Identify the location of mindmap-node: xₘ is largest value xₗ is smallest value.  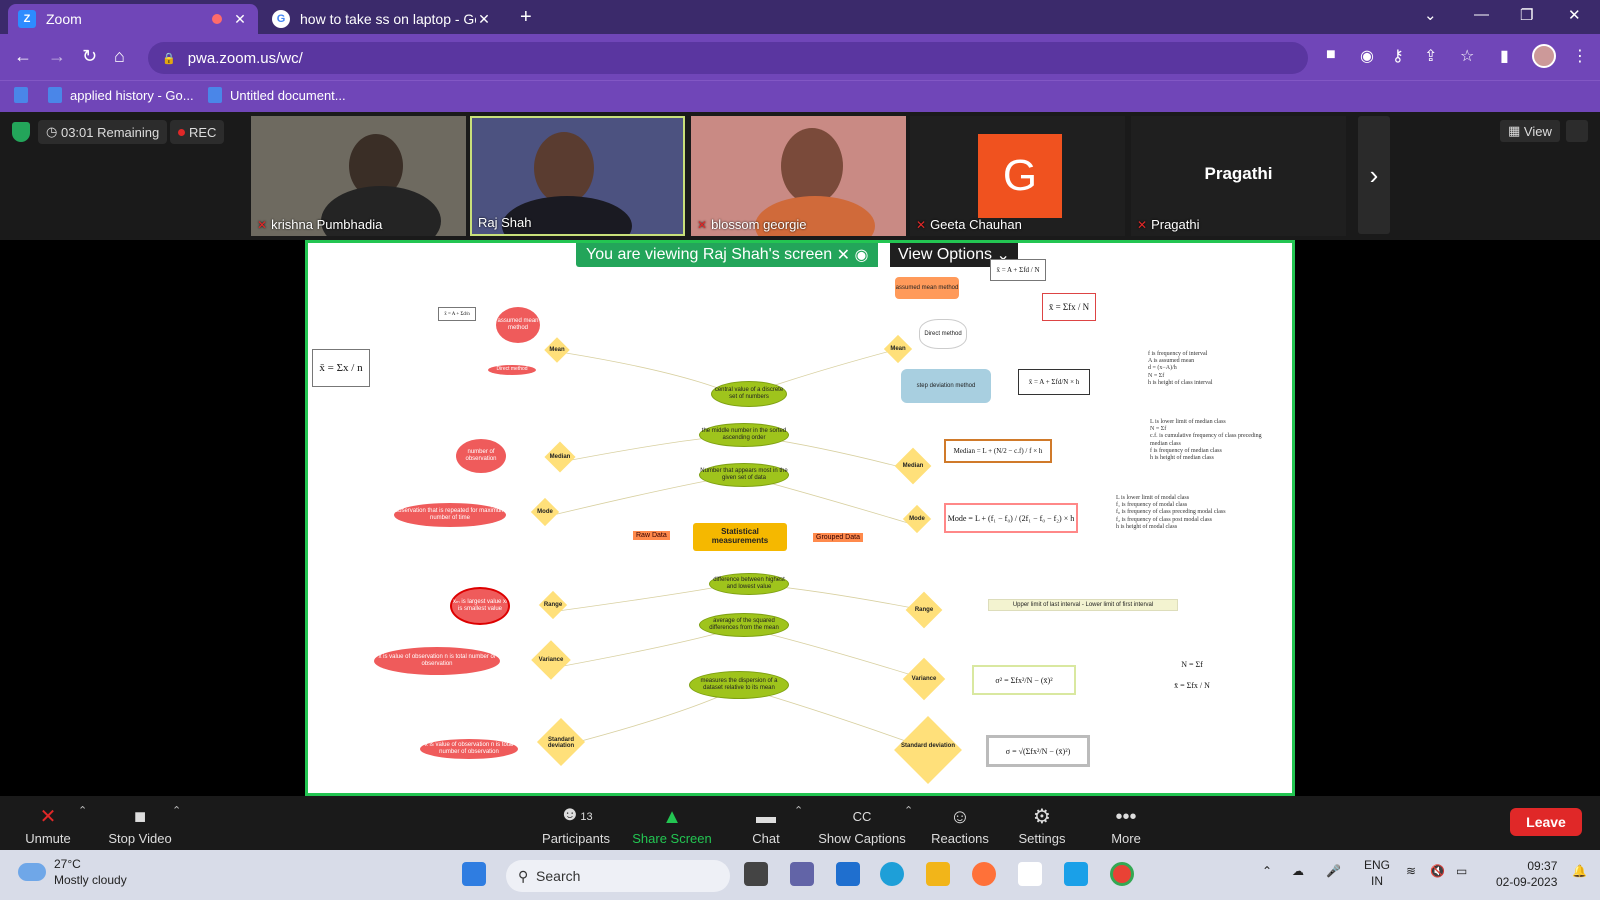
(480, 606).